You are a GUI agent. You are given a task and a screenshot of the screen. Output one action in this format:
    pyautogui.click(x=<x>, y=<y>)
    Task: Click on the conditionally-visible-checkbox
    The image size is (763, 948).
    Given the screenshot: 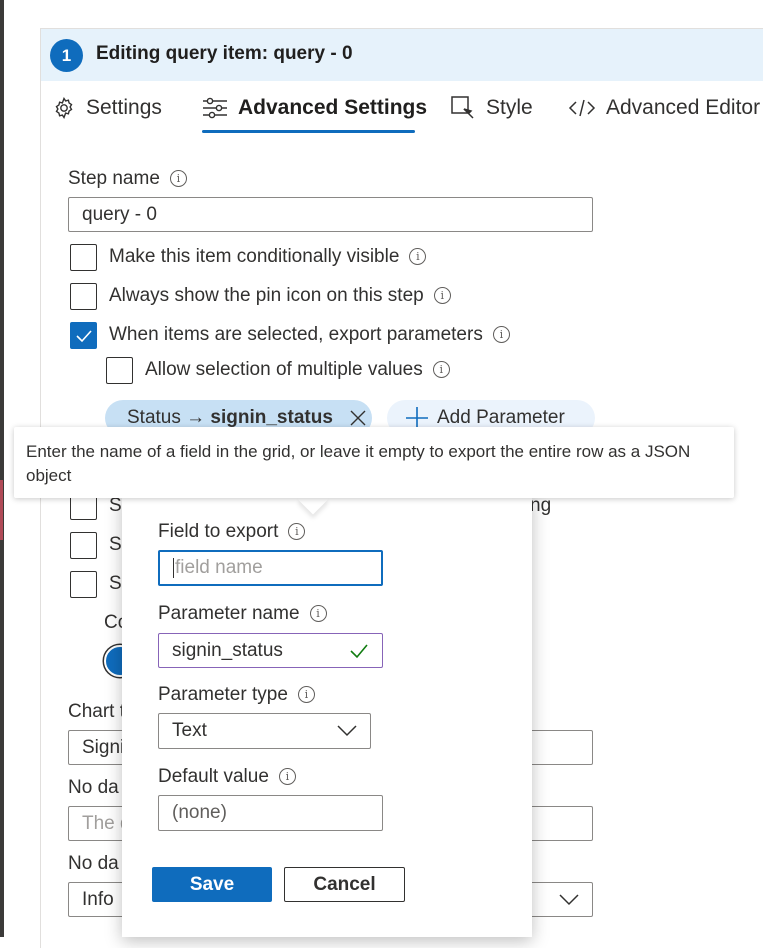 What is the action you would take?
    pyautogui.click(x=83, y=257)
    